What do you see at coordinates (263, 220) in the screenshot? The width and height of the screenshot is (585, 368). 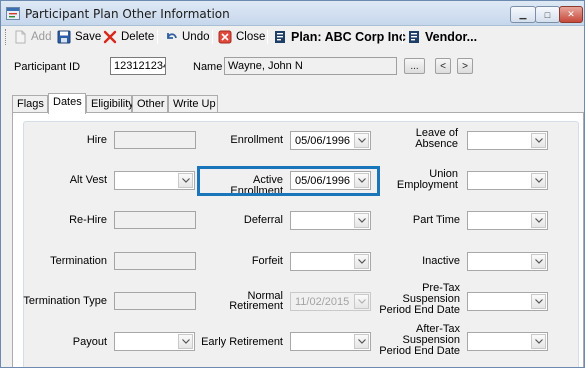 I see `deferral-label: Deferral` at bounding box center [263, 220].